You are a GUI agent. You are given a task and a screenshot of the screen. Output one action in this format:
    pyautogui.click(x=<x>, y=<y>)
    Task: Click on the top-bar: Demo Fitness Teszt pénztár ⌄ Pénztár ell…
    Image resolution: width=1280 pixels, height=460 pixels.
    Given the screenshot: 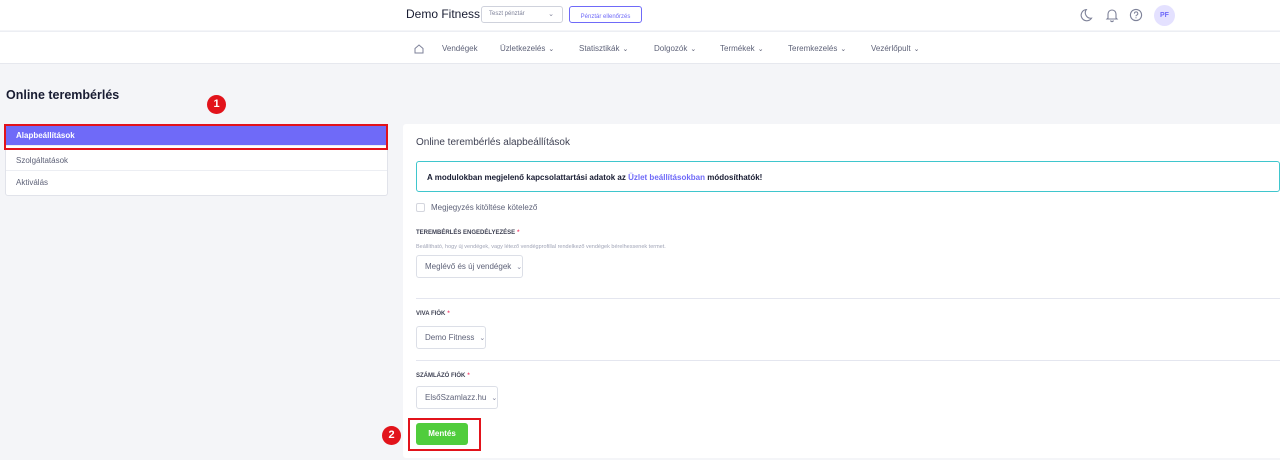 What is the action you would take?
    pyautogui.click(x=640, y=15)
    